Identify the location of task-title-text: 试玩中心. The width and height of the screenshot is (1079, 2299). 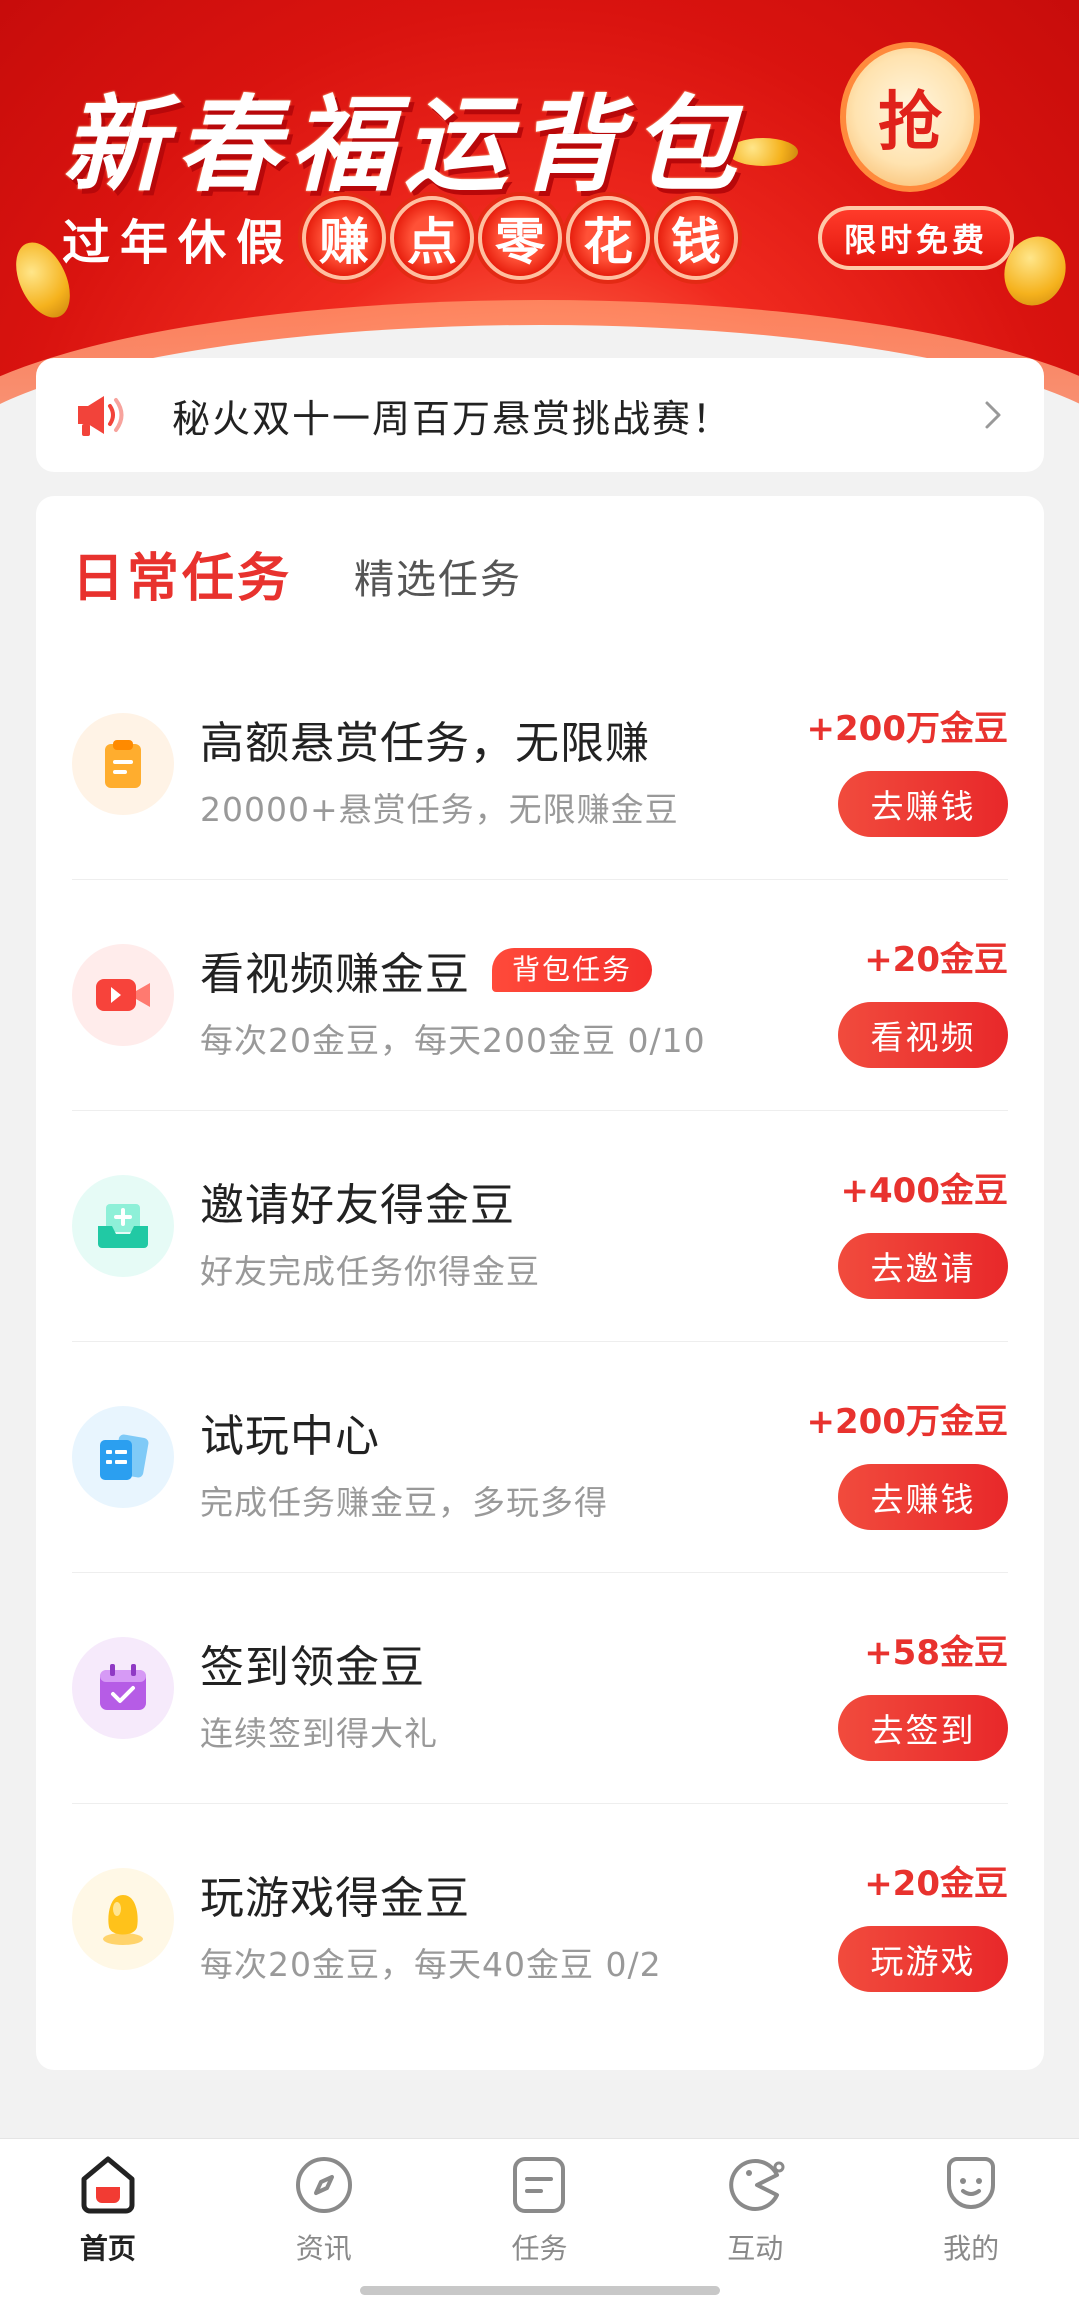
(290, 1436).